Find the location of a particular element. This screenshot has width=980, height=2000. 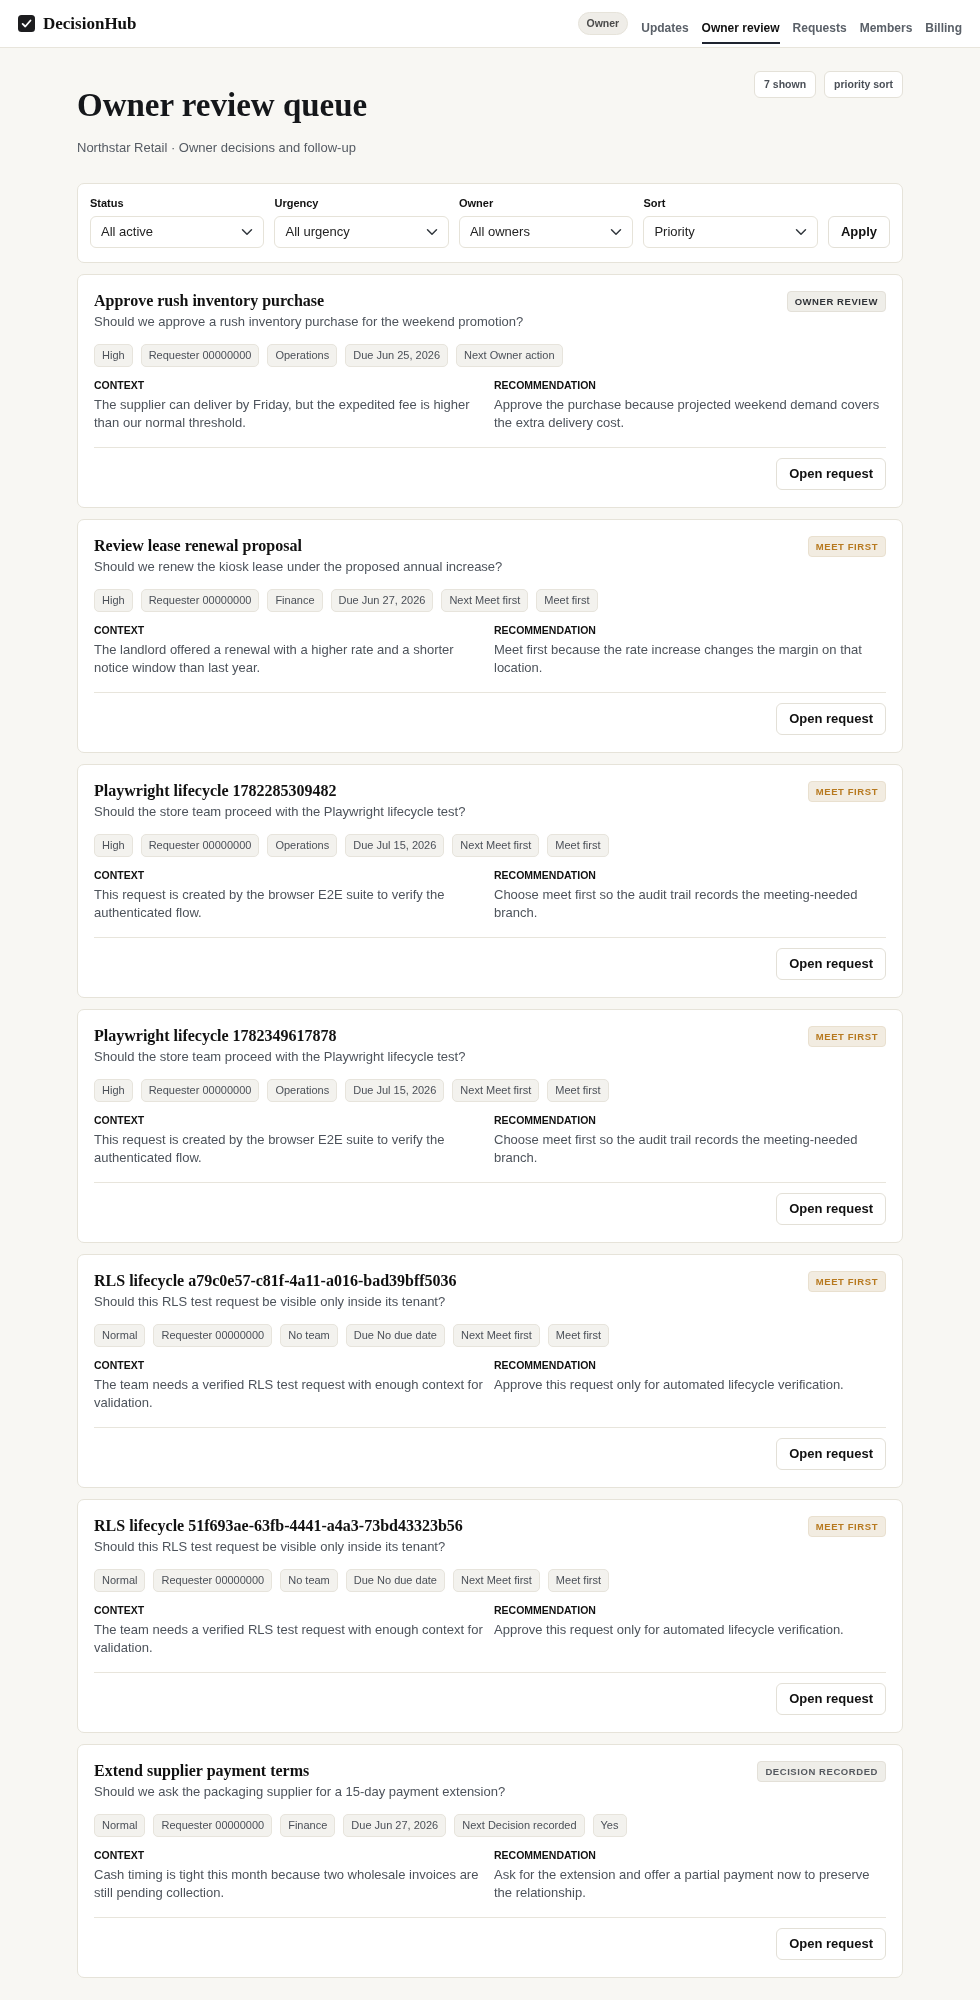

filter-label: Owner is located at coordinates (476, 203).